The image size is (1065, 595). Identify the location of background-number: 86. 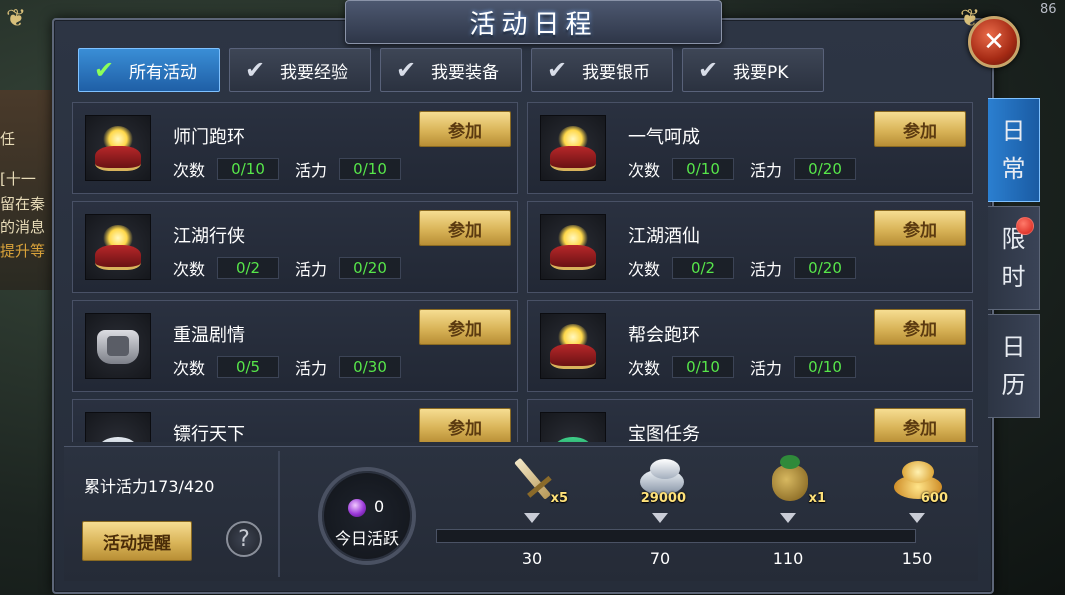
(1048, 9).